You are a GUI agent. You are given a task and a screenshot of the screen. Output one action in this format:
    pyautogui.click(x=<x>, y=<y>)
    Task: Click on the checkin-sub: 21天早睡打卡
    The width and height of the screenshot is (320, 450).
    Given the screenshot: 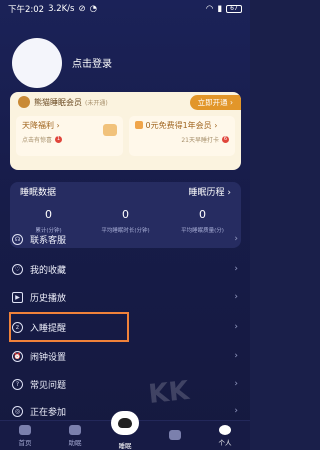 What is the action you would take?
    pyautogui.click(x=200, y=140)
    